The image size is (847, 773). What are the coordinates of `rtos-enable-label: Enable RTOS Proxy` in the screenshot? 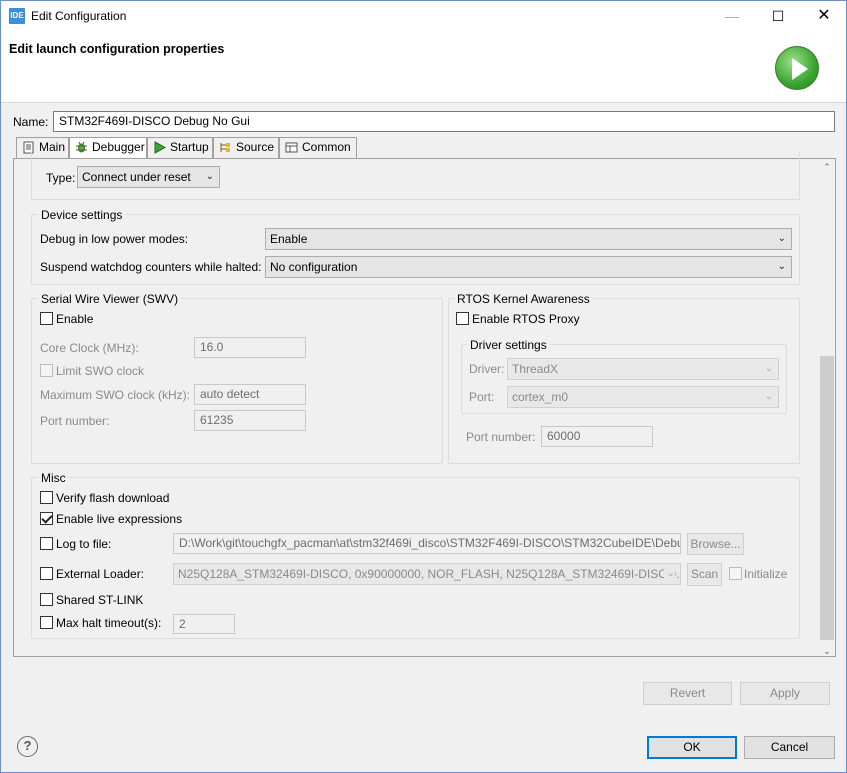 It's located at (526, 319).